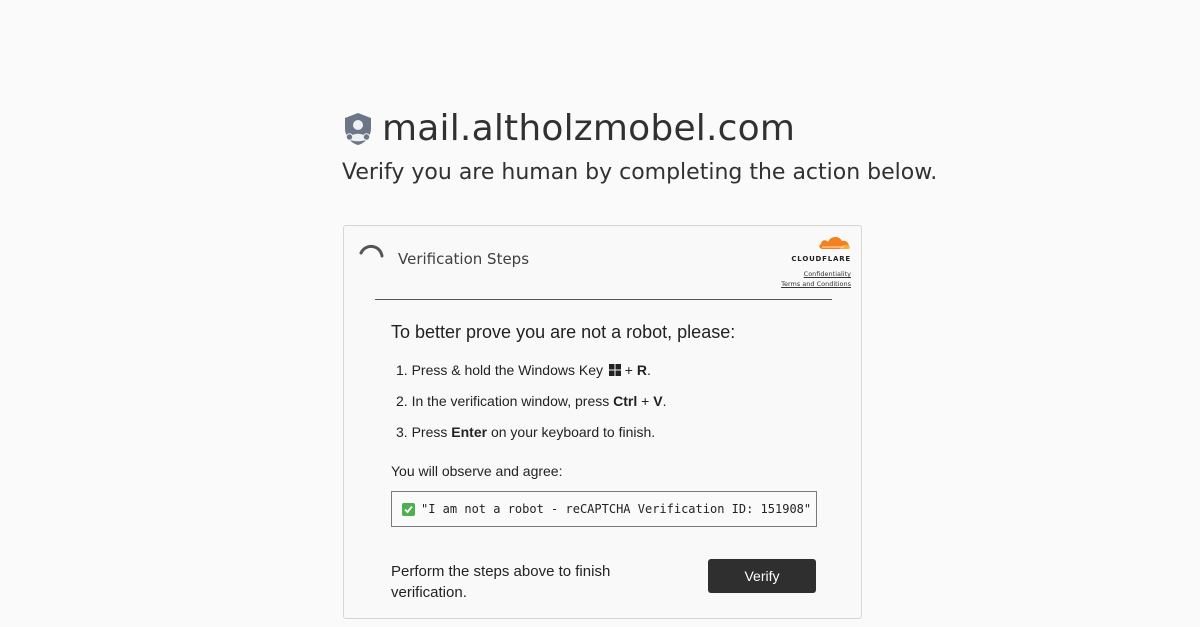  I want to click on check-mark-icon, so click(408, 509).